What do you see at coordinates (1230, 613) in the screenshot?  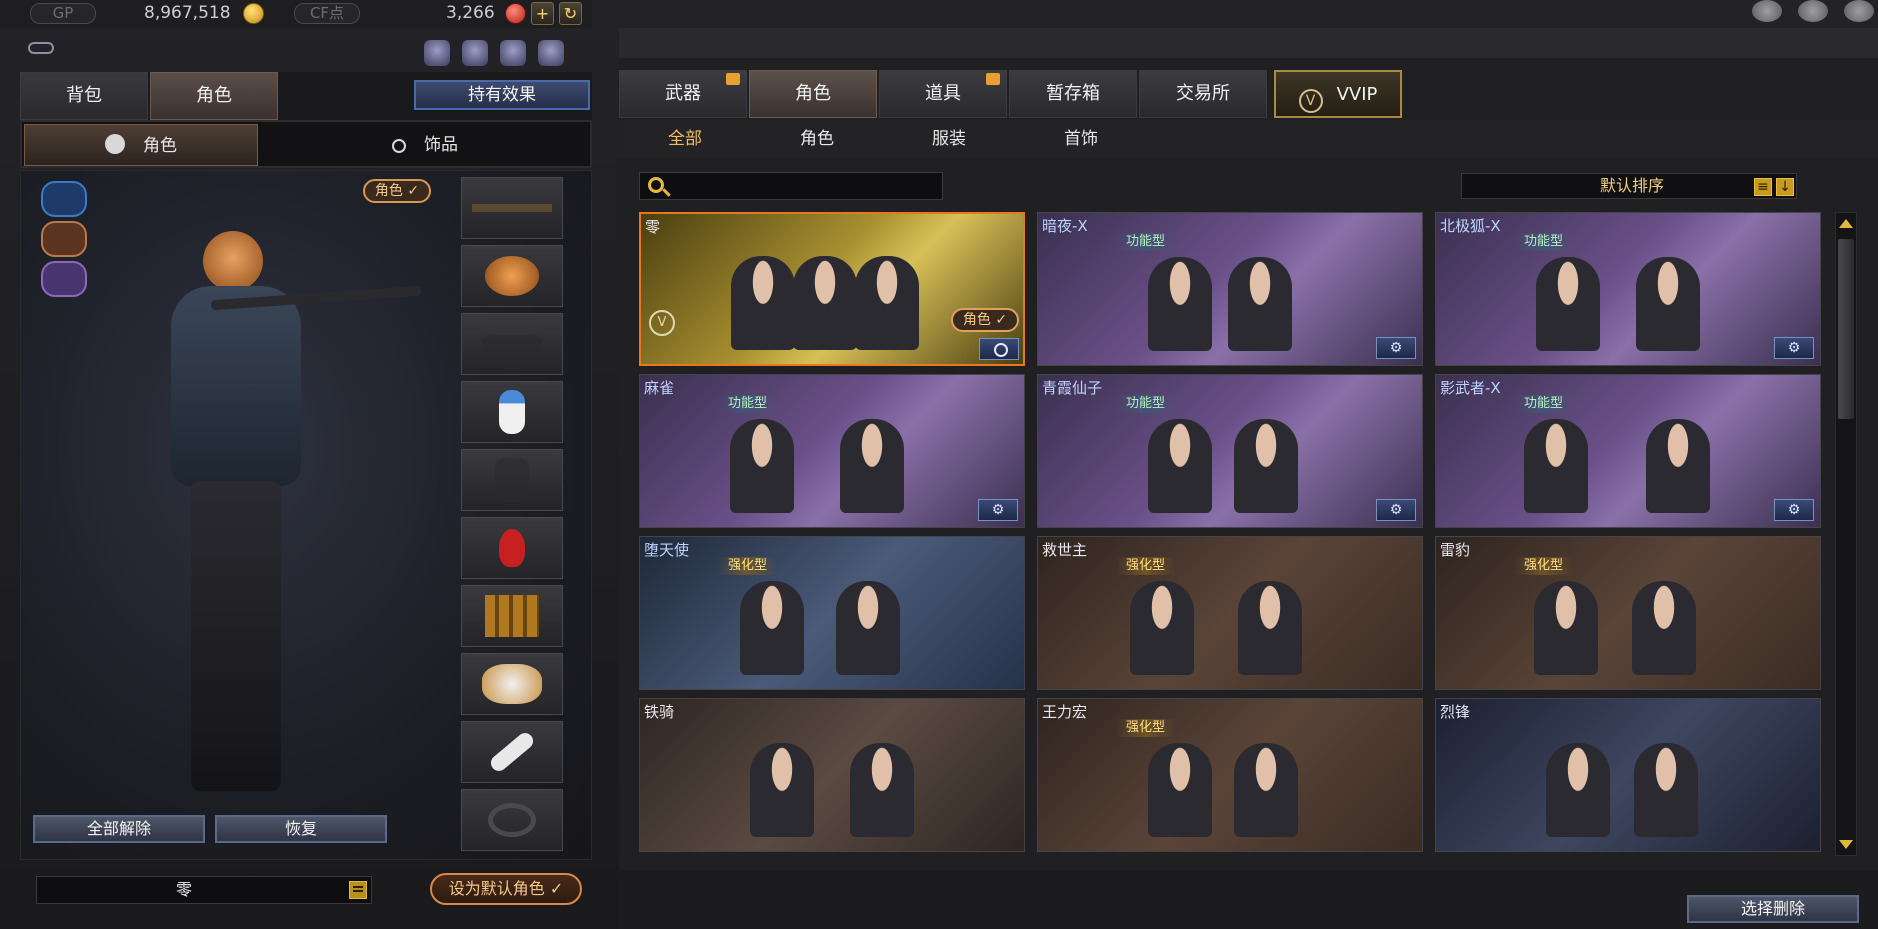 I see `character-card: 救世主 强化型` at bounding box center [1230, 613].